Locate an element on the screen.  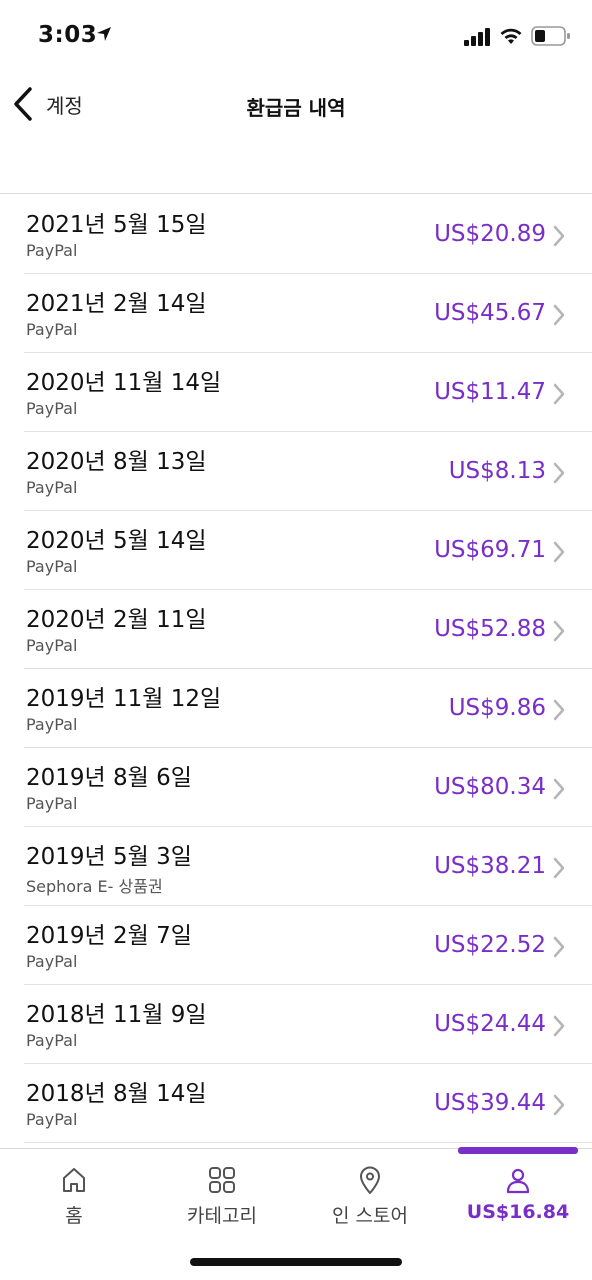
list-item: 2019년 8월 6일 PayPal US$80.34 is located at coordinates (308, 787).